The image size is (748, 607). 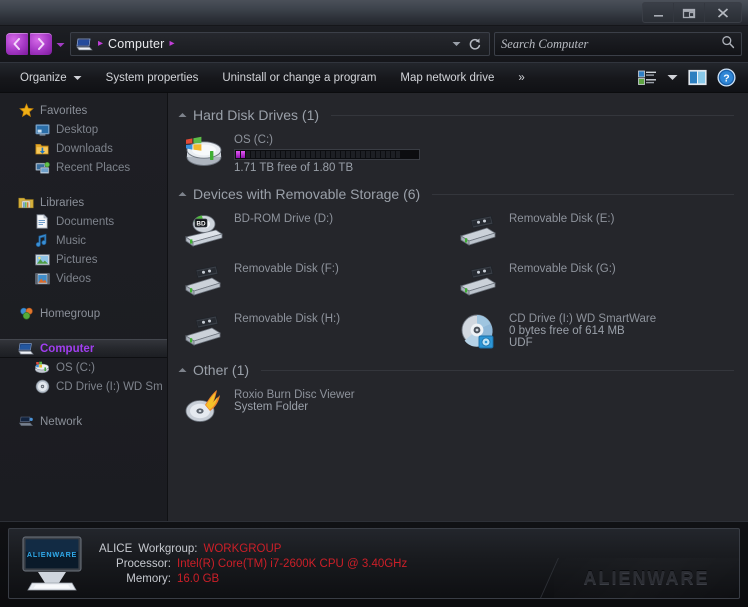 What do you see at coordinates (319, 407) in the screenshot?
I see `item-tile-roxio-burn-disc-viewer: Roxio Burn Disc Viewer System Folder` at bounding box center [319, 407].